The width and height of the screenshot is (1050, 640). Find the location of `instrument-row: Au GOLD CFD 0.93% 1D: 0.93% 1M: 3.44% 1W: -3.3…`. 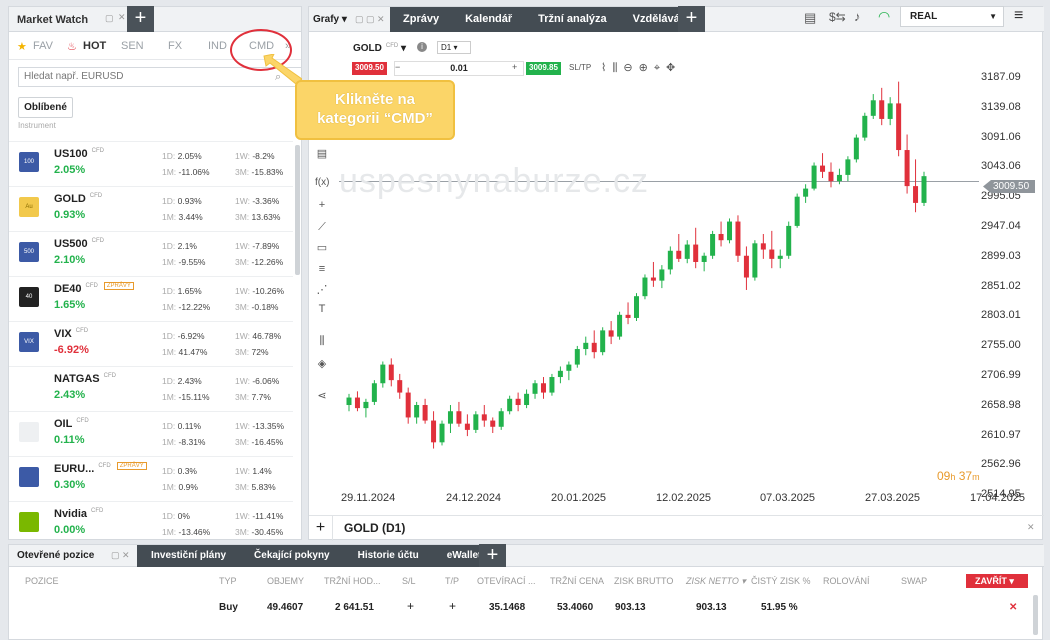

instrument-row: Au GOLD CFD 0.93% 1D: 0.93% 1M: 3.44% 1W: -3.3… is located at coordinates (151, 208).